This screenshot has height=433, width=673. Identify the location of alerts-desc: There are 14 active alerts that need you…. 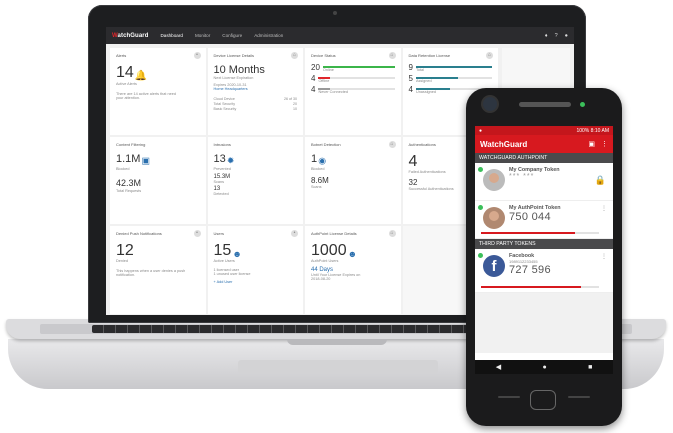
(146, 95).